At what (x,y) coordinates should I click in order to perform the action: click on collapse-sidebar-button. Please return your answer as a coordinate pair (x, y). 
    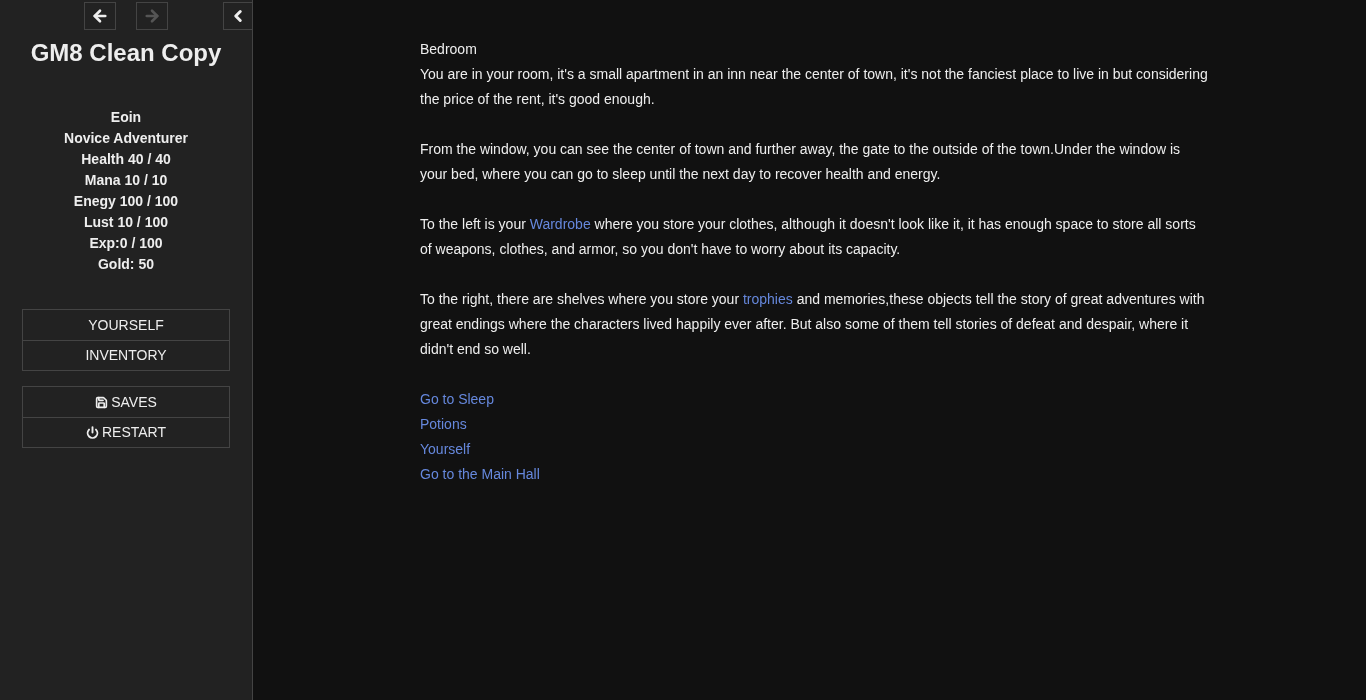
    Looking at the image, I should click on (237, 16).